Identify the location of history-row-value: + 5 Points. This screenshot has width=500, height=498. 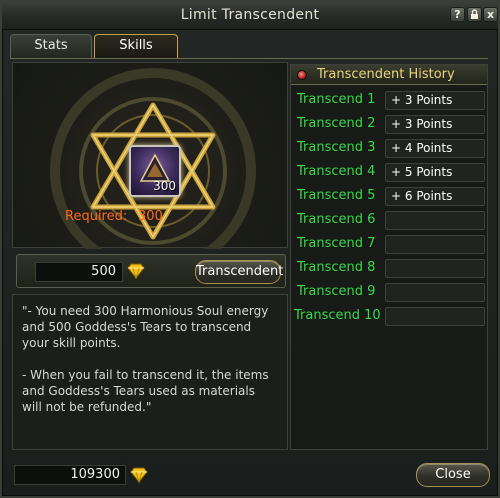
(435, 172).